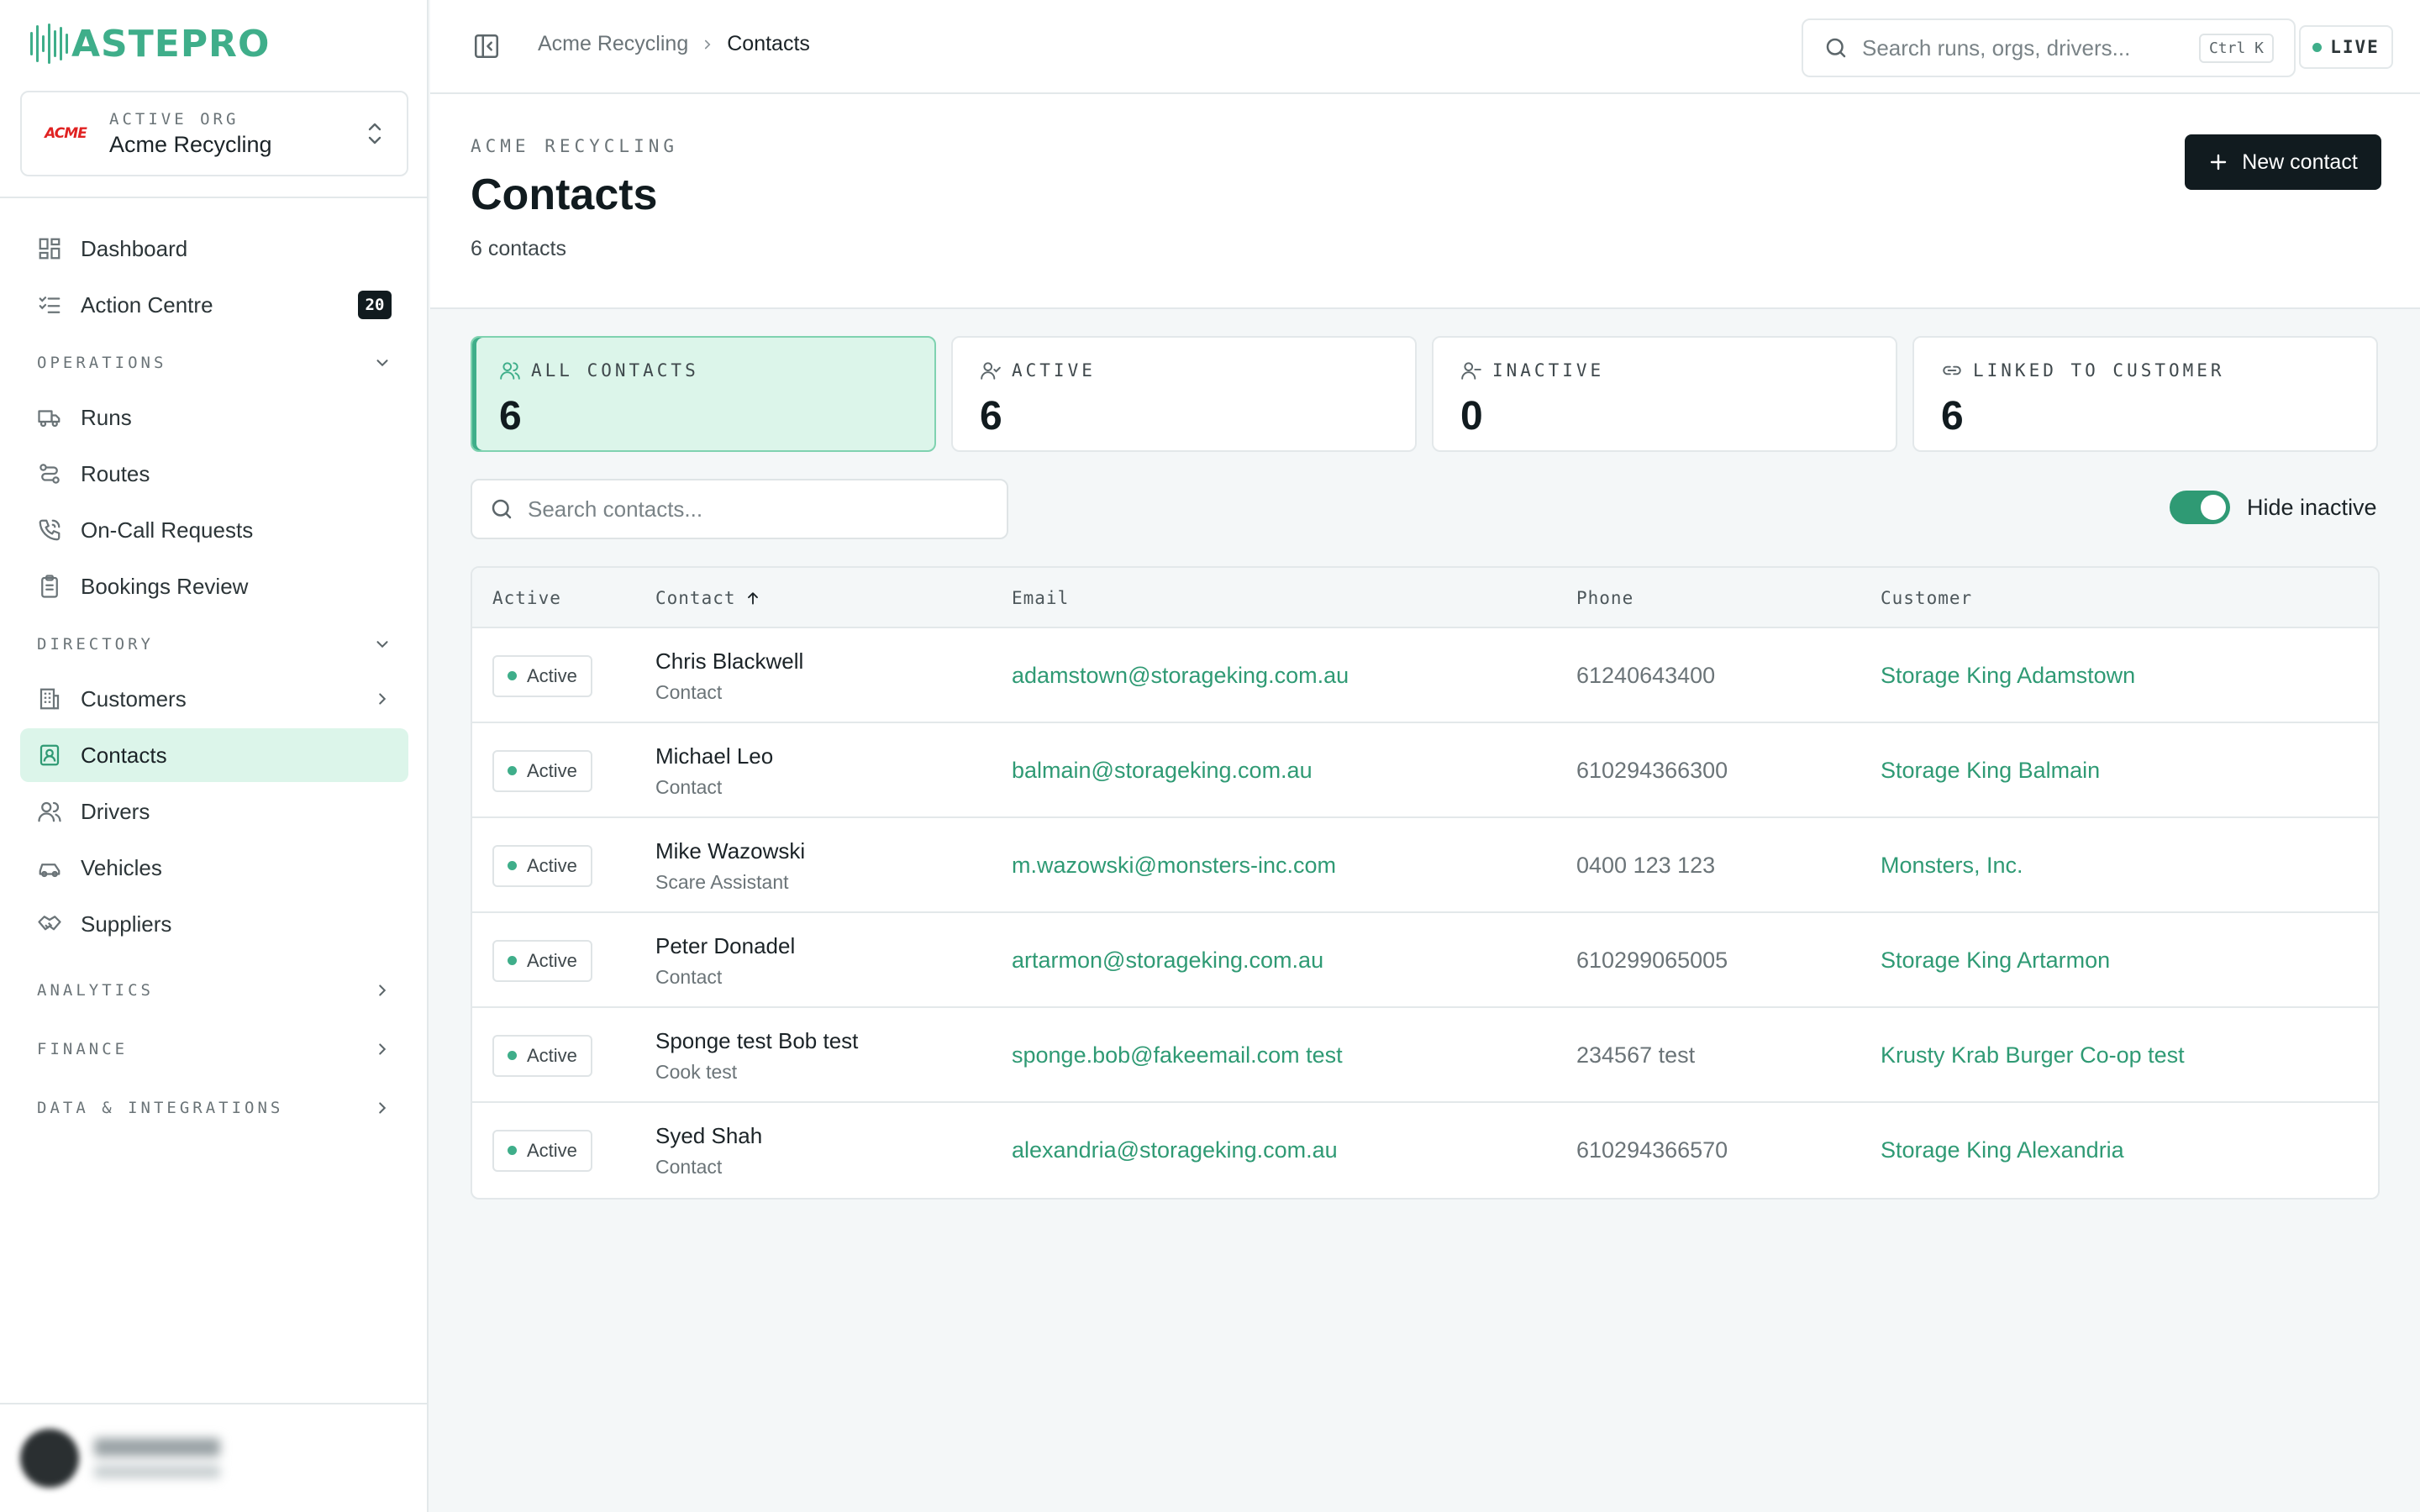 The height and width of the screenshot is (1512, 2420). I want to click on customer-link: Krusty Krab Burger Co-op test, so click(2033, 1055).